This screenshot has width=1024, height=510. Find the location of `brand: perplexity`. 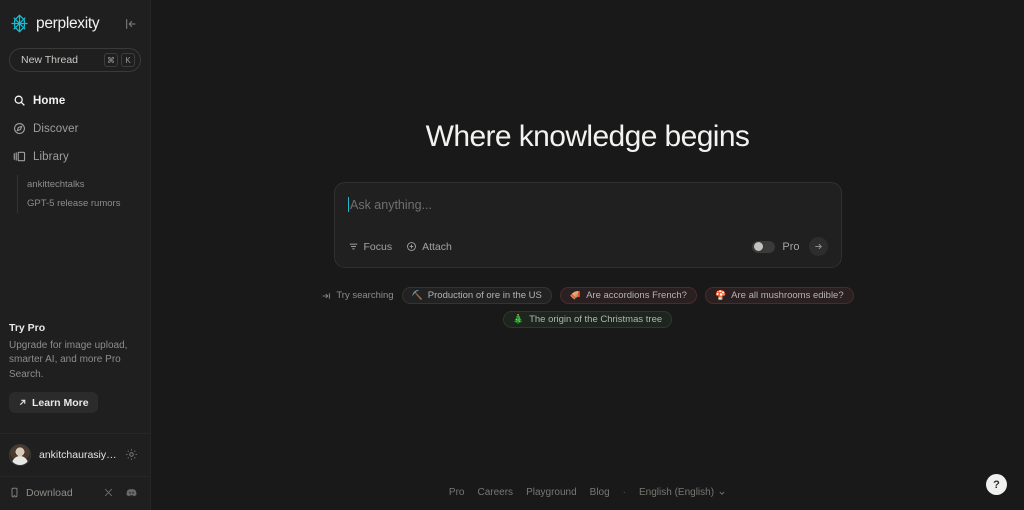

brand: perplexity is located at coordinates (54, 23).